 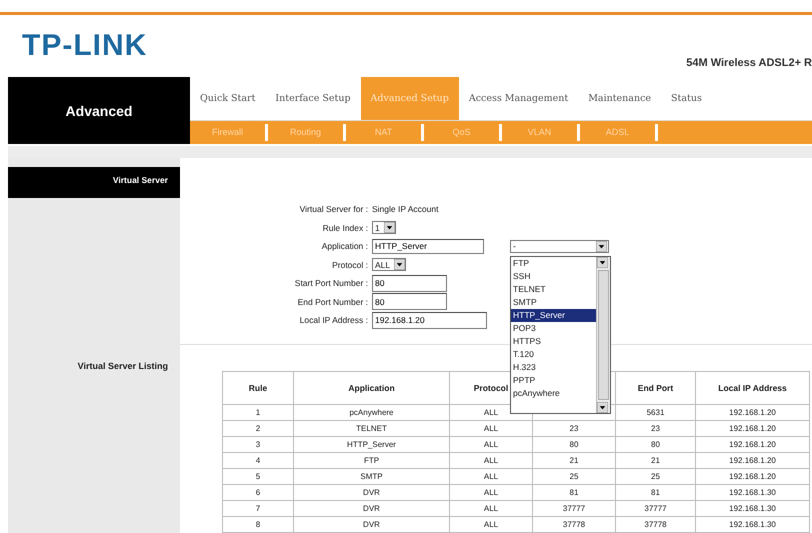 What do you see at coordinates (344, 246) in the screenshot?
I see `field-label: Application :` at bounding box center [344, 246].